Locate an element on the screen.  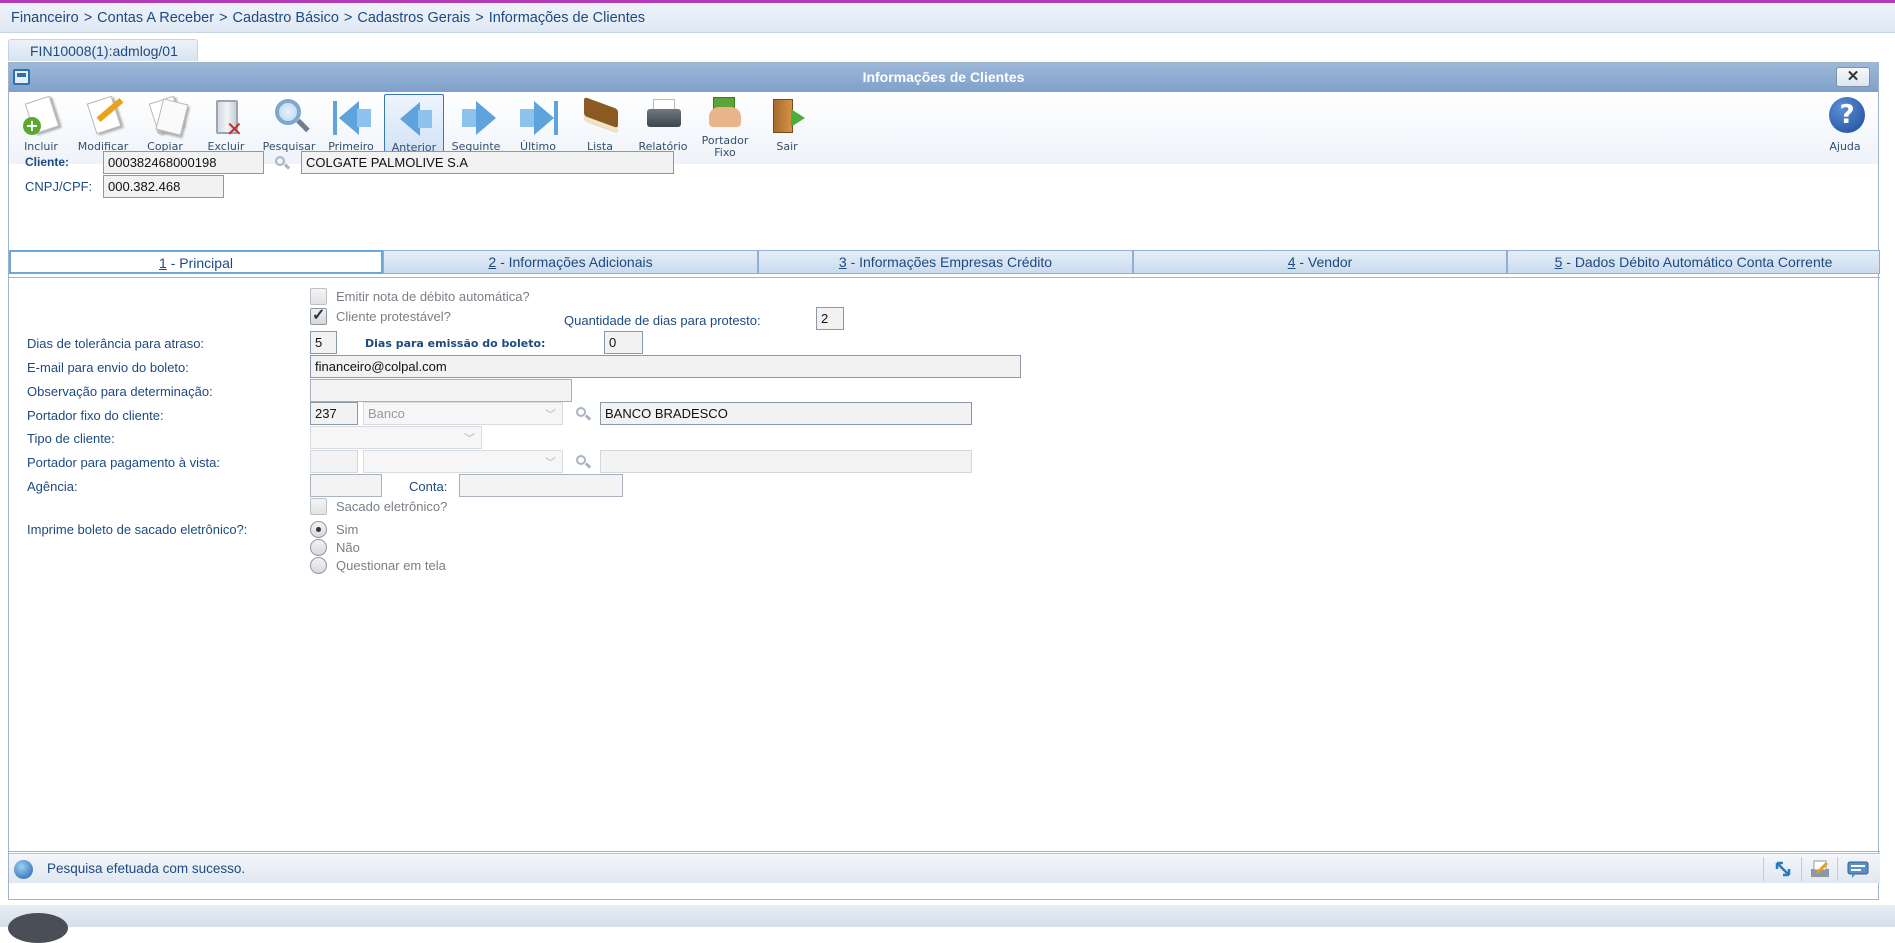
sair-button: Sair is located at coordinates (787, 128).